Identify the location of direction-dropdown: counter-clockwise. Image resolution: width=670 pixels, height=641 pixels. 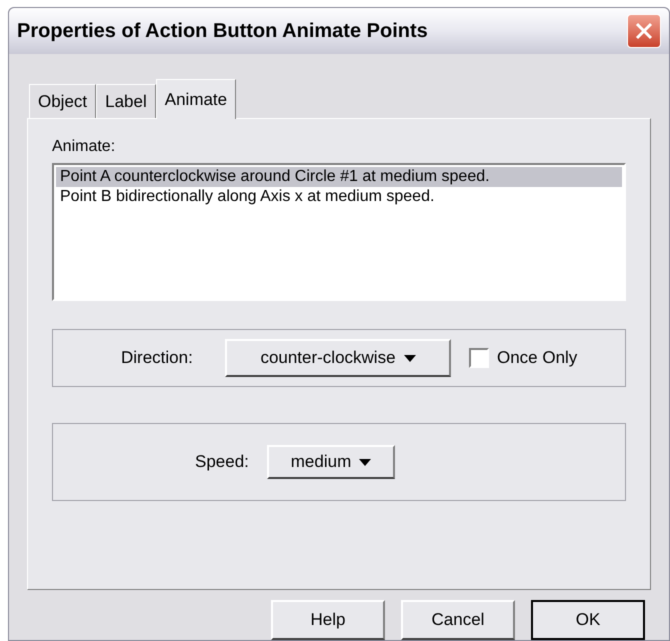
(338, 358).